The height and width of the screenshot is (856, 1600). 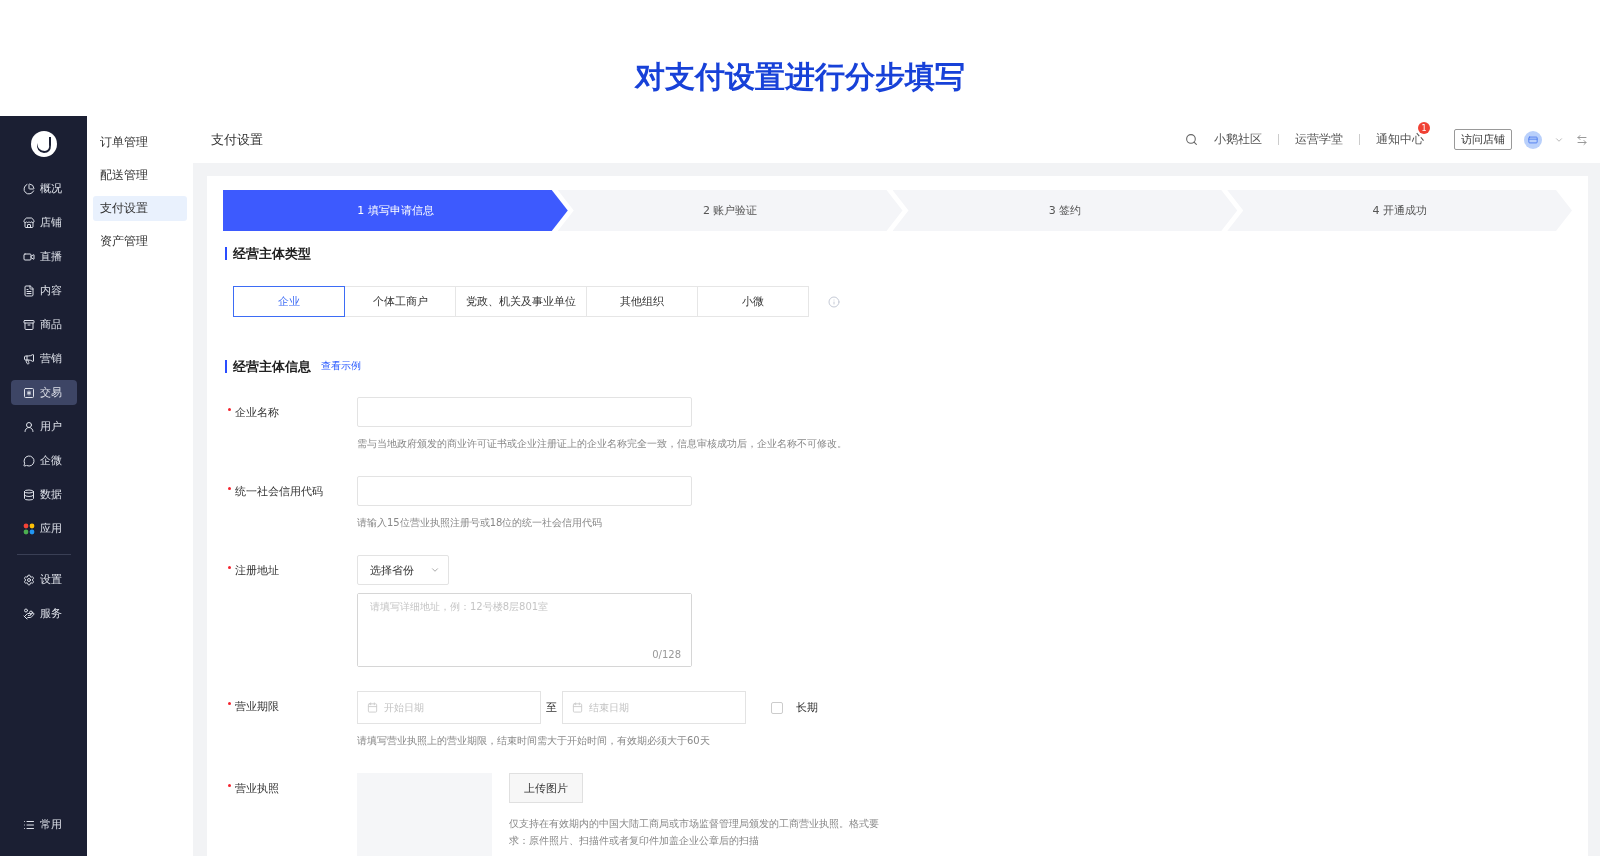 What do you see at coordinates (666, 654) in the screenshot?
I see `char-counter: 0/128` at bounding box center [666, 654].